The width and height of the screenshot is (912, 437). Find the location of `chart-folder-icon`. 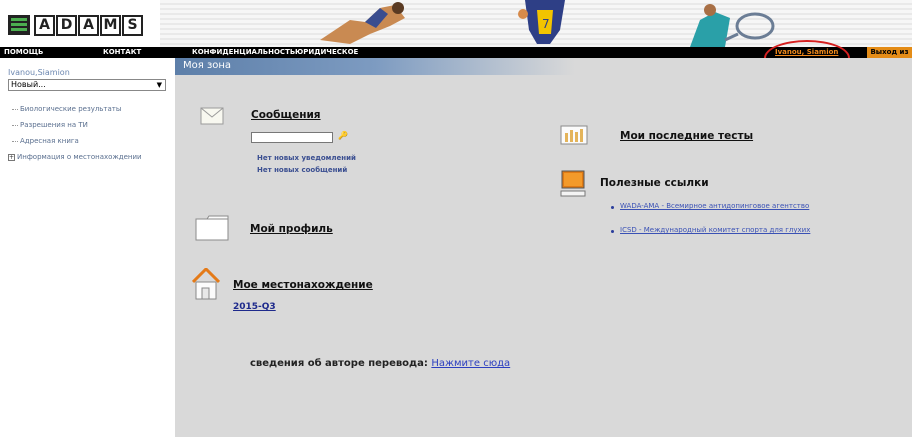

chart-folder-icon is located at coordinates (574, 134).